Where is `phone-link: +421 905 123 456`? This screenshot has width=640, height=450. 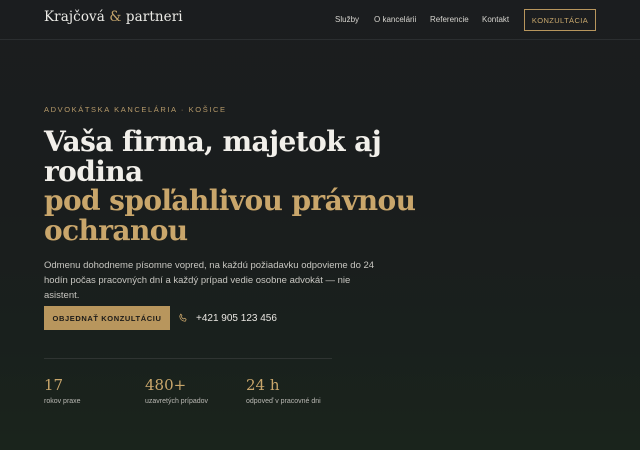 phone-link: +421 905 123 456 is located at coordinates (227, 318).